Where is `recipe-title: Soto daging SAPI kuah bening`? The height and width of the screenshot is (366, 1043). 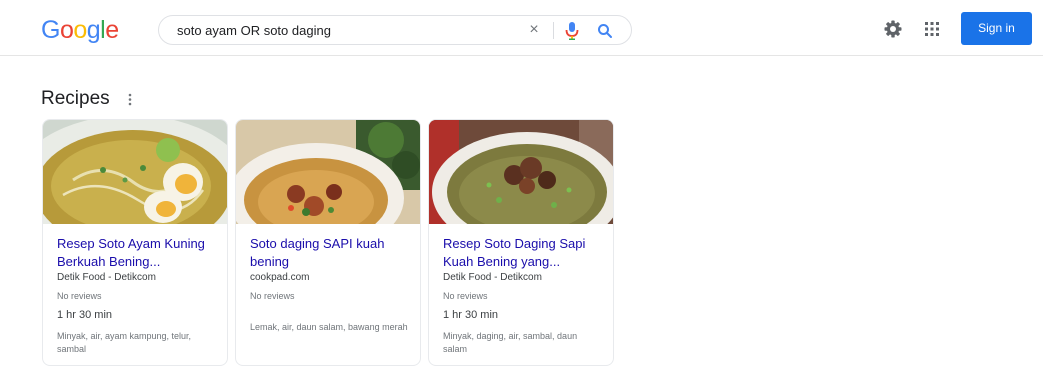 recipe-title: Soto daging SAPI kuah bening is located at coordinates (333, 253).